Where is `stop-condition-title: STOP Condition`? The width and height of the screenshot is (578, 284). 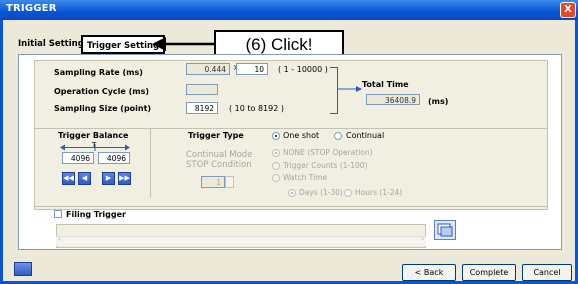 stop-condition-title: STOP Condition is located at coordinates (219, 165).